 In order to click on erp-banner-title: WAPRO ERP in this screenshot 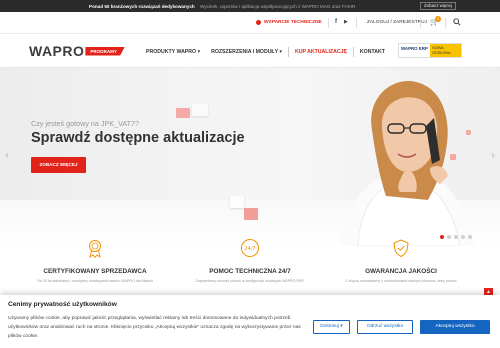, I will do `click(414, 50)`.